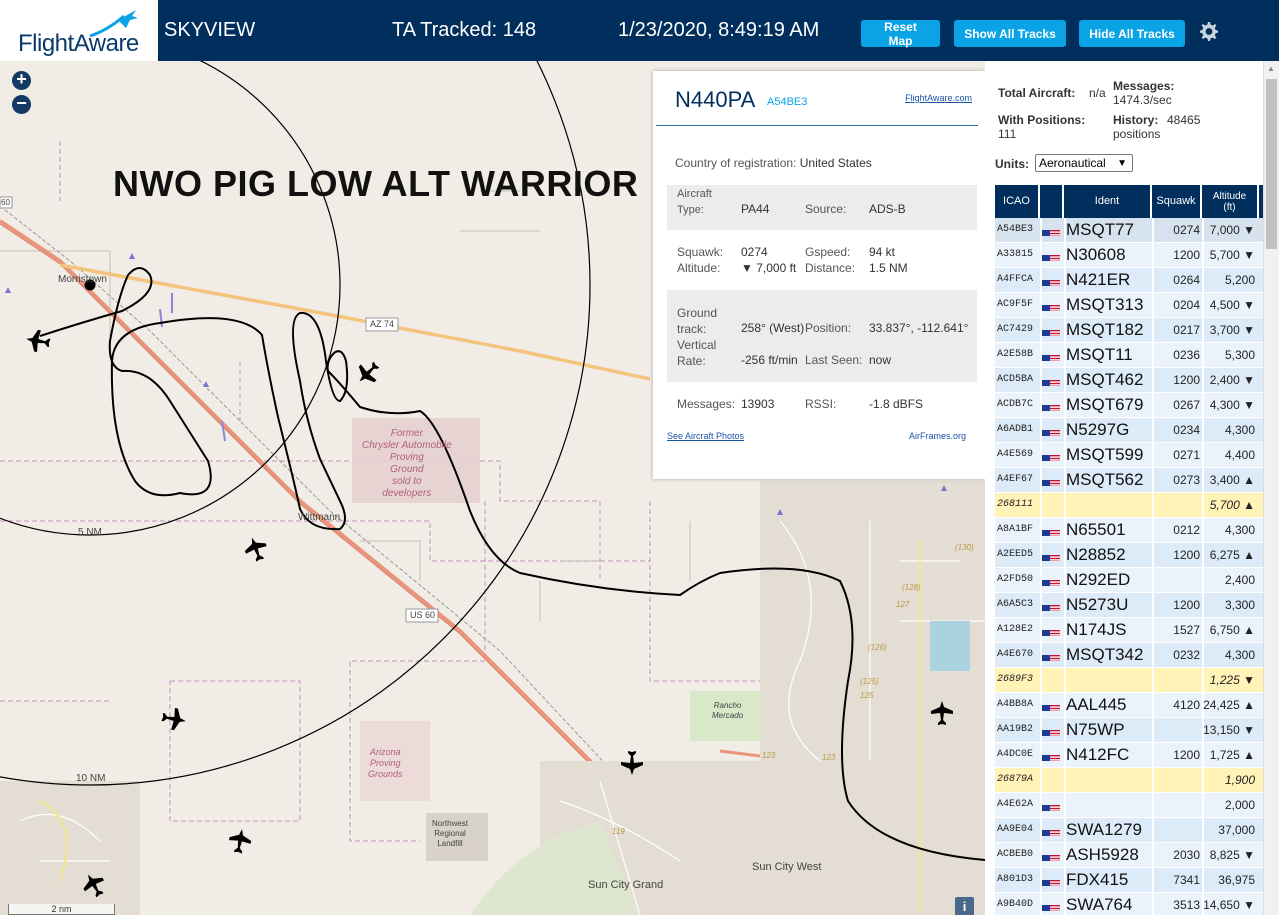  I want to click on table-row: A2E58B MSQT11 0236 5,300, so click(1129, 355).